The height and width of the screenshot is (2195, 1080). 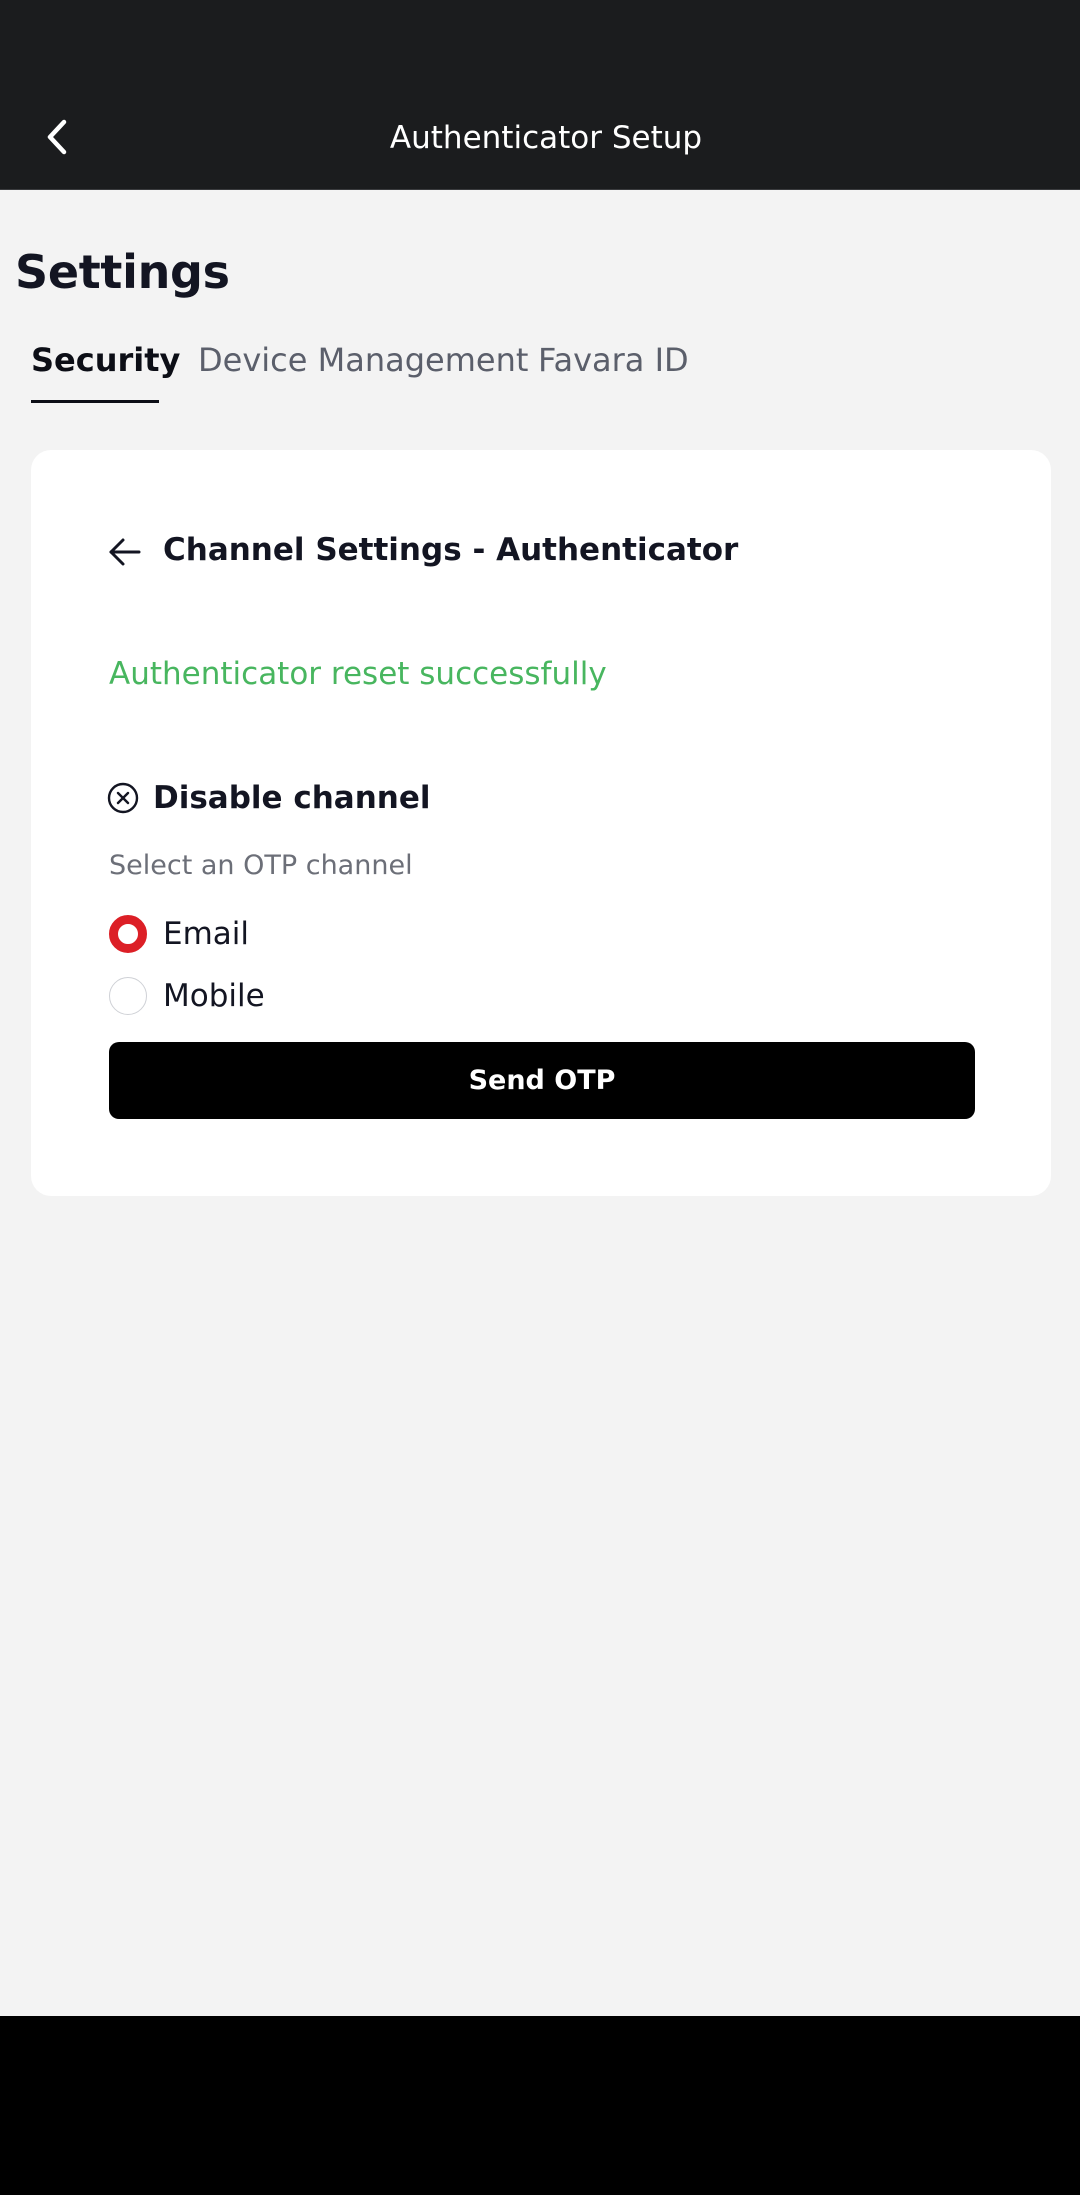 What do you see at coordinates (105, 360) in the screenshot?
I see `tab-security: Security` at bounding box center [105, 360].